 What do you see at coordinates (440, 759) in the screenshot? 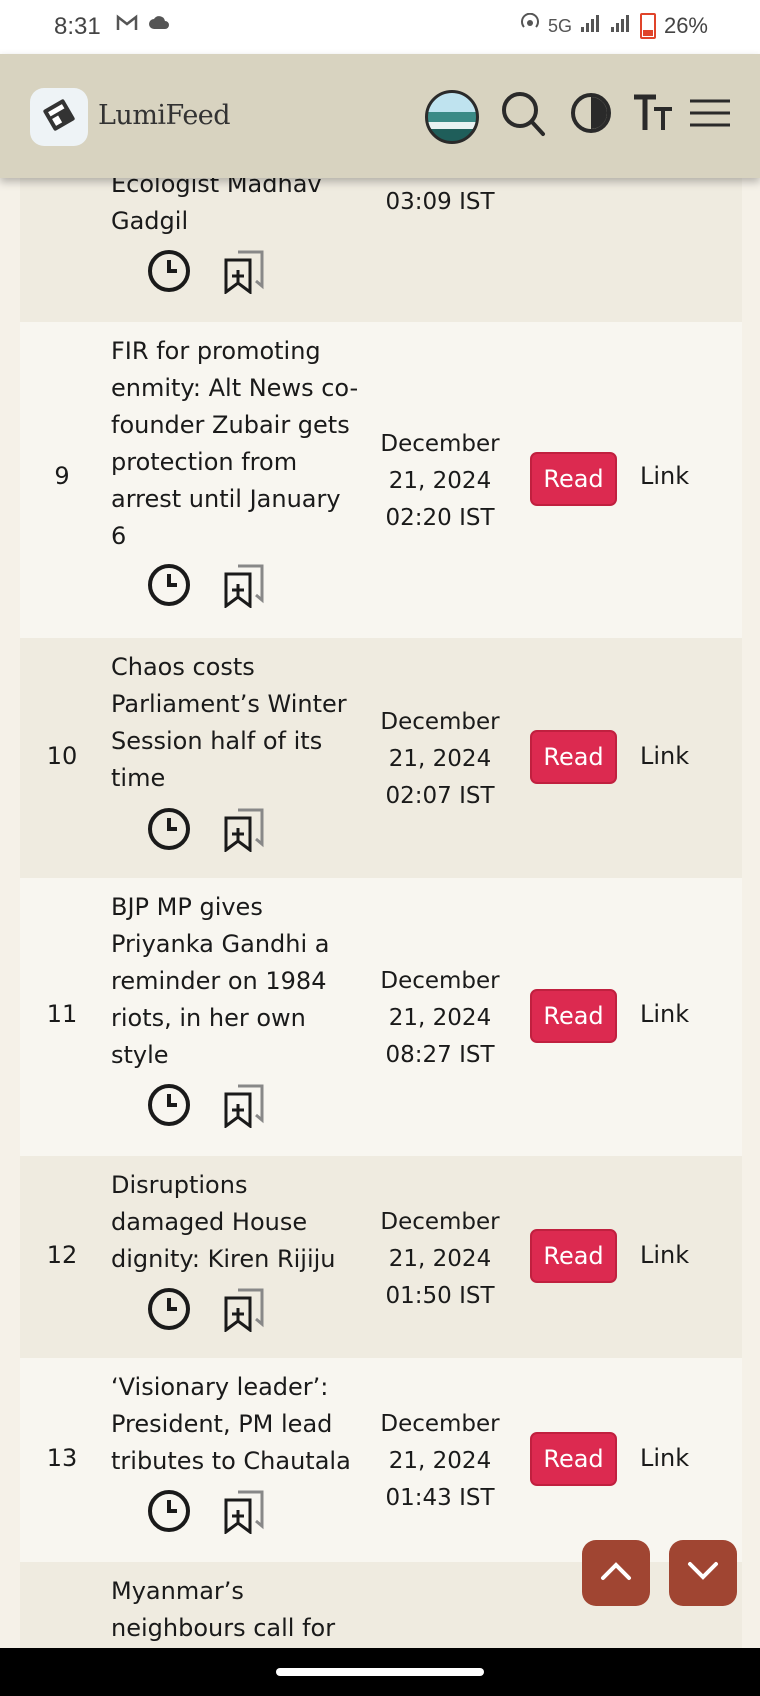
I see `article-date: December 21, 2024 02:07 IST` at bounding box center [440, 759].